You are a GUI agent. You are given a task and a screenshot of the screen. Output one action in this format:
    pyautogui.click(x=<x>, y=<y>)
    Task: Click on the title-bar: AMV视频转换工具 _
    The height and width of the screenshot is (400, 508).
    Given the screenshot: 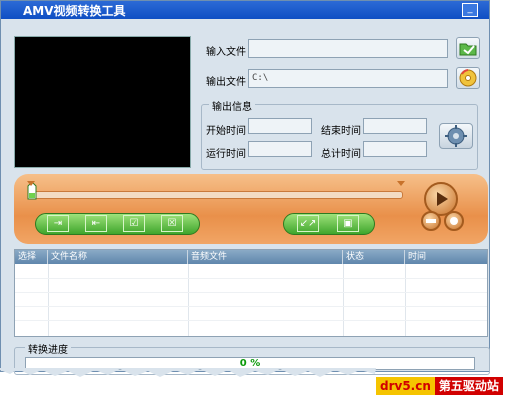 What is the action you would take?
    pyautogui.click(x=245, y=10)
    